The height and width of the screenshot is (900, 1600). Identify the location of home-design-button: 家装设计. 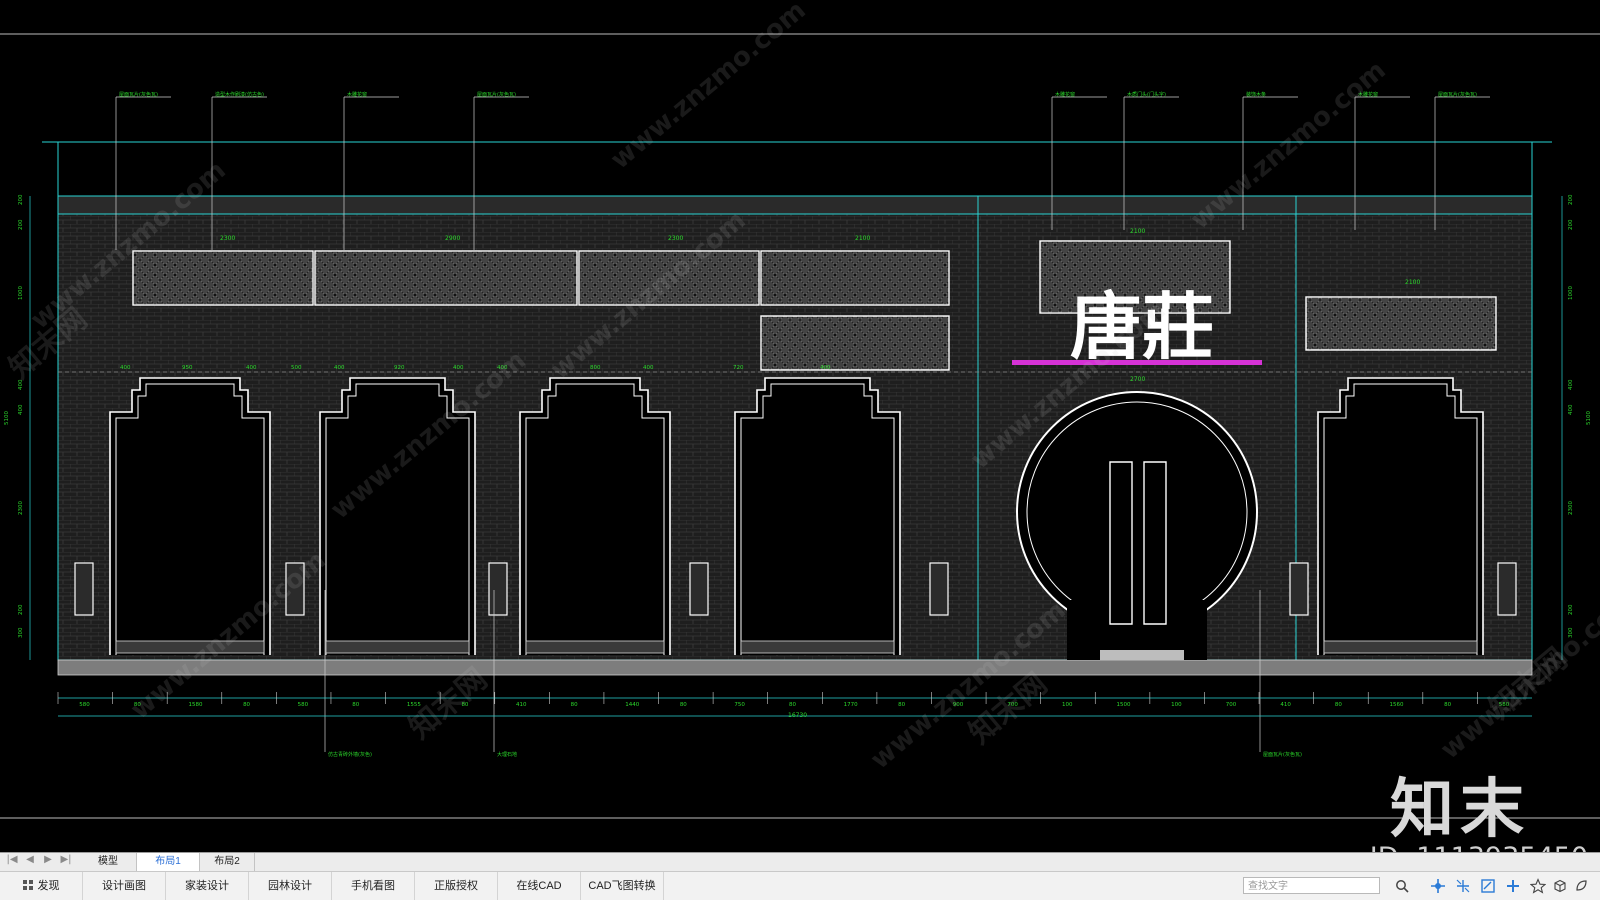
(207, 886).